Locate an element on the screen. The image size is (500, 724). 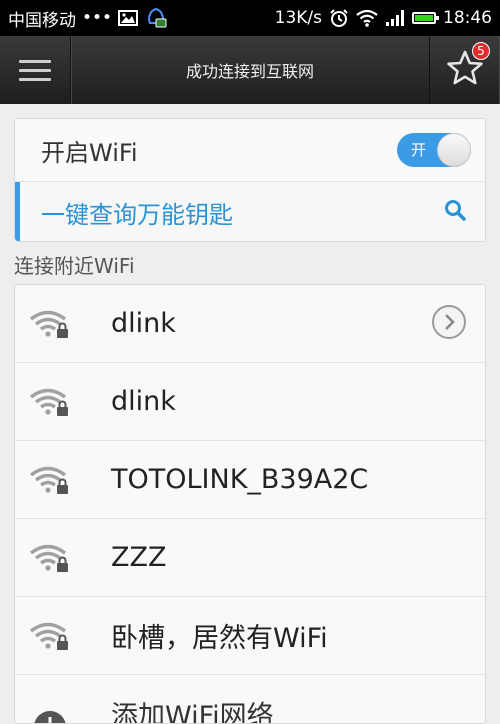
favorites-button: 5 is located at coordinates (464, 70).